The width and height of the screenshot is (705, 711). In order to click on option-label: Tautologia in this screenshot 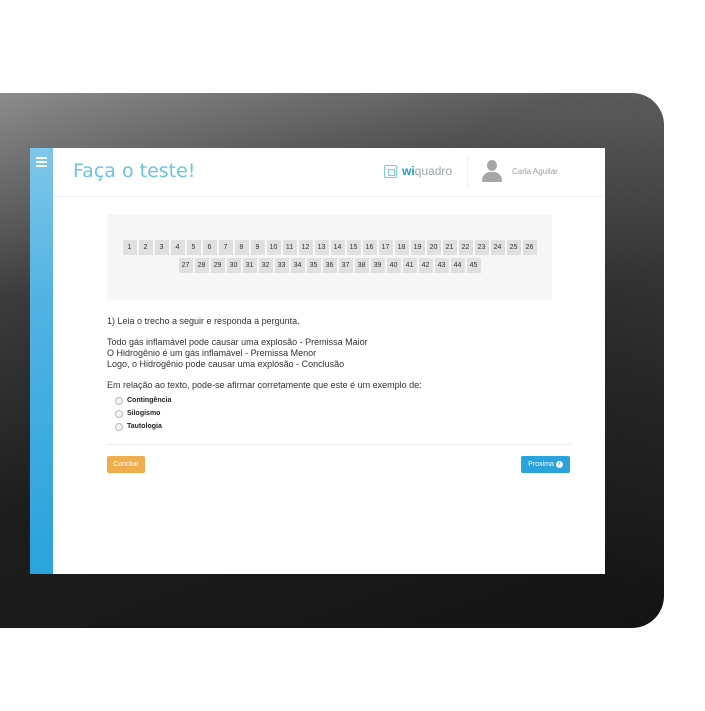, I will do `click(144, 426)`.